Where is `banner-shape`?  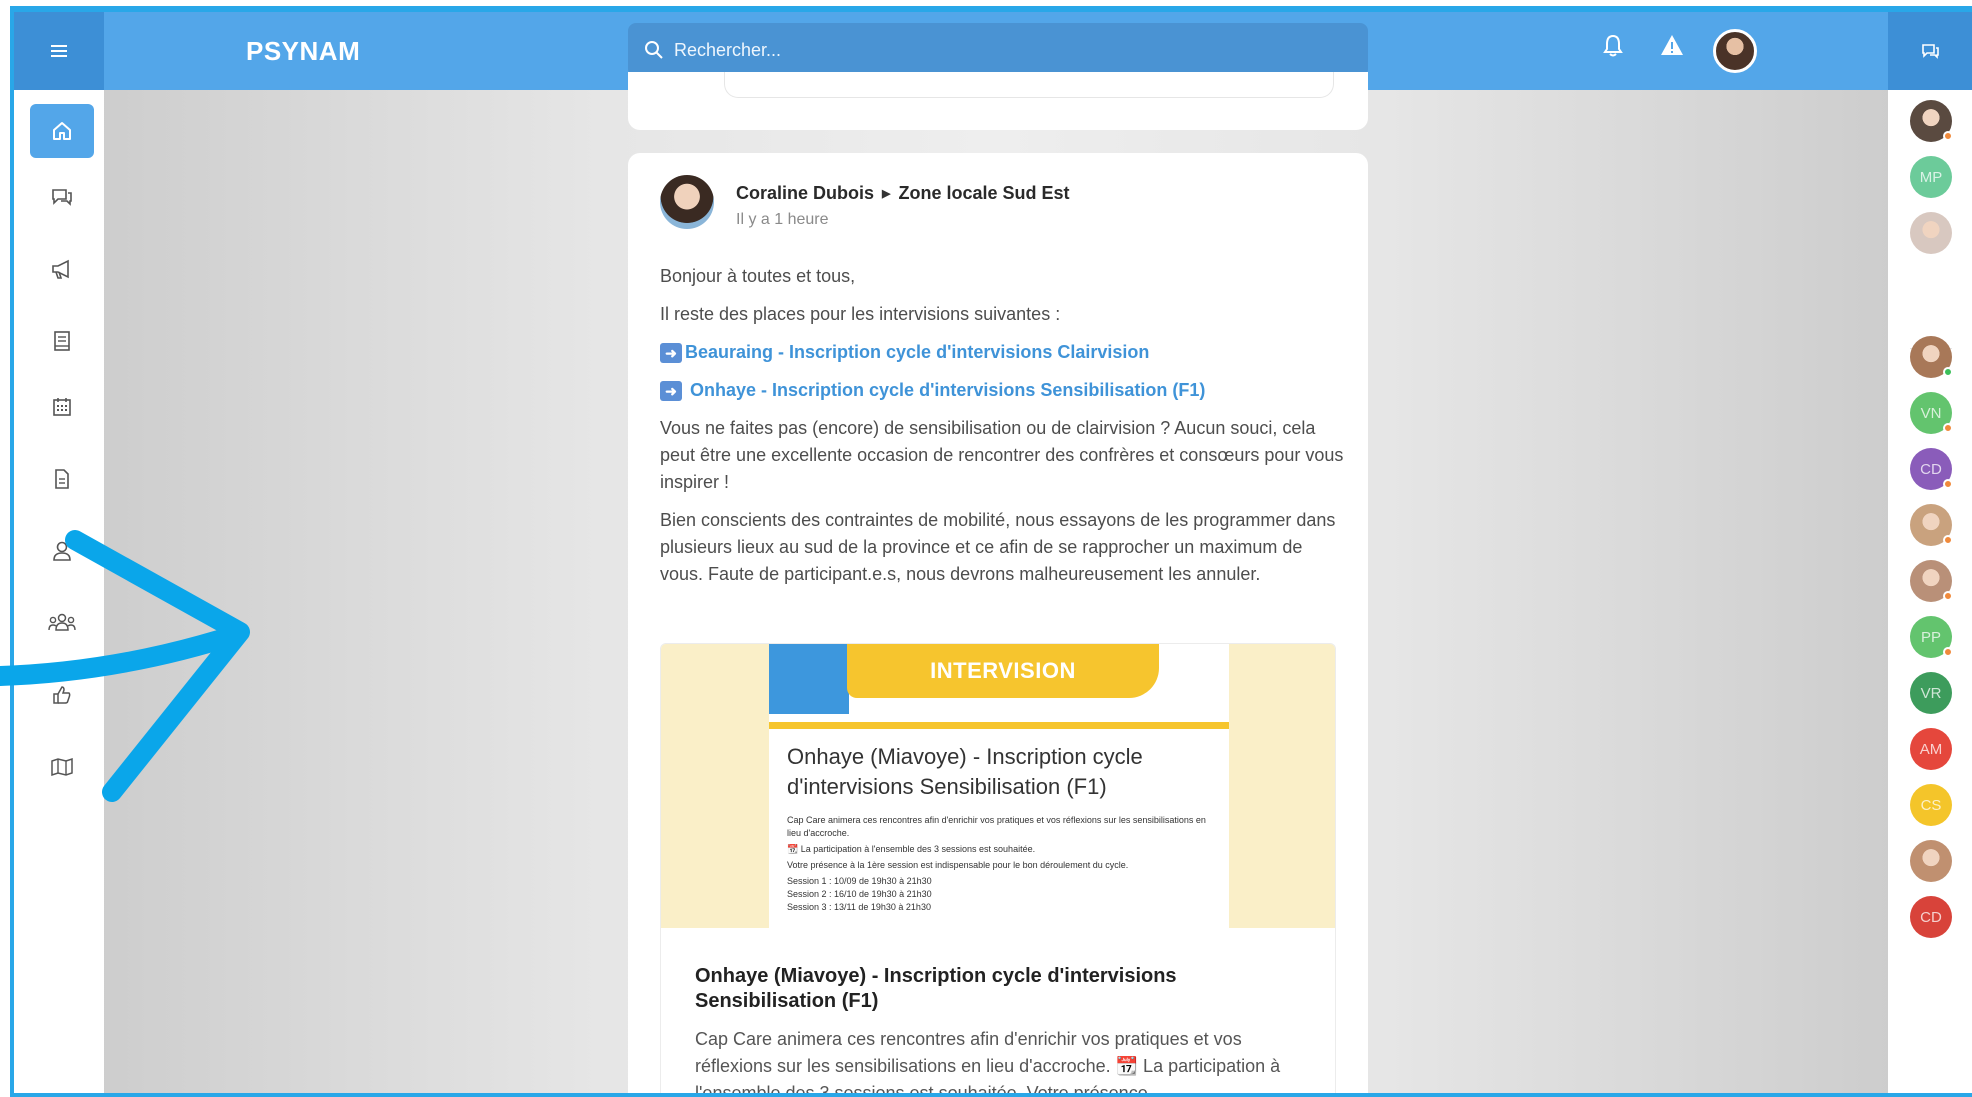 banner-shape is located at coordinates (809, 679).